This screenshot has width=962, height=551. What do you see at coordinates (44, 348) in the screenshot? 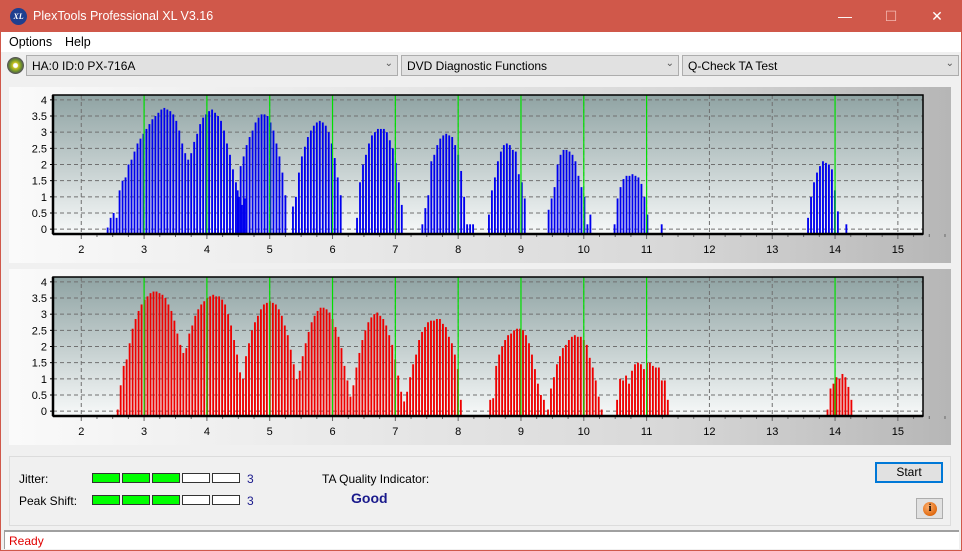
I see `y-tick-label: 2` at bounding box center [44, 348].